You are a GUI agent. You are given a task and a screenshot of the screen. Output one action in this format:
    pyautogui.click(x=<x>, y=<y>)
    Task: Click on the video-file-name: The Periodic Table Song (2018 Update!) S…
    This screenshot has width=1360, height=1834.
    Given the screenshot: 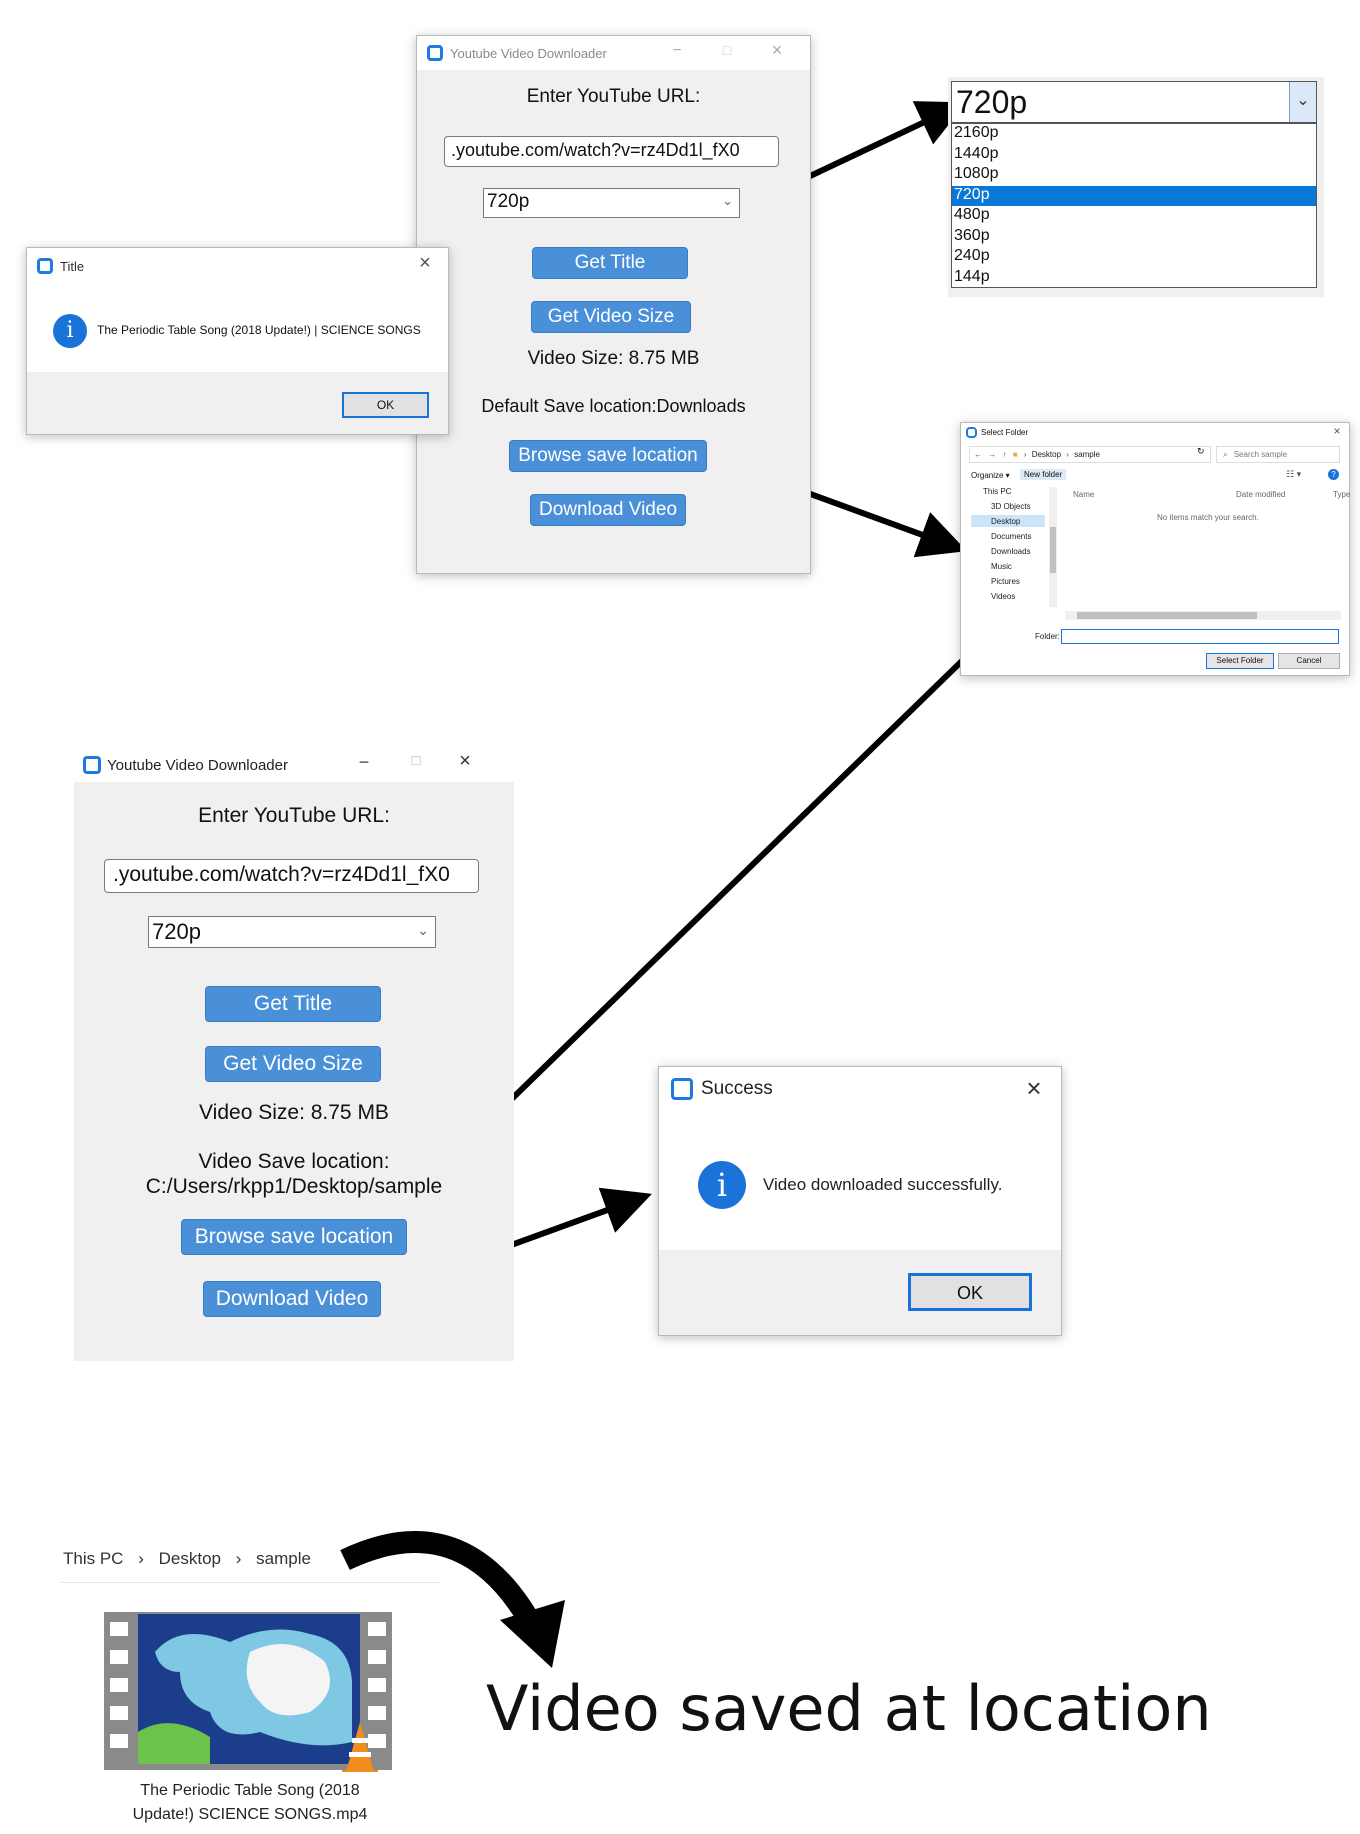 What is the action you would take?
    pyautogui.click(x=250, y=1803)
    